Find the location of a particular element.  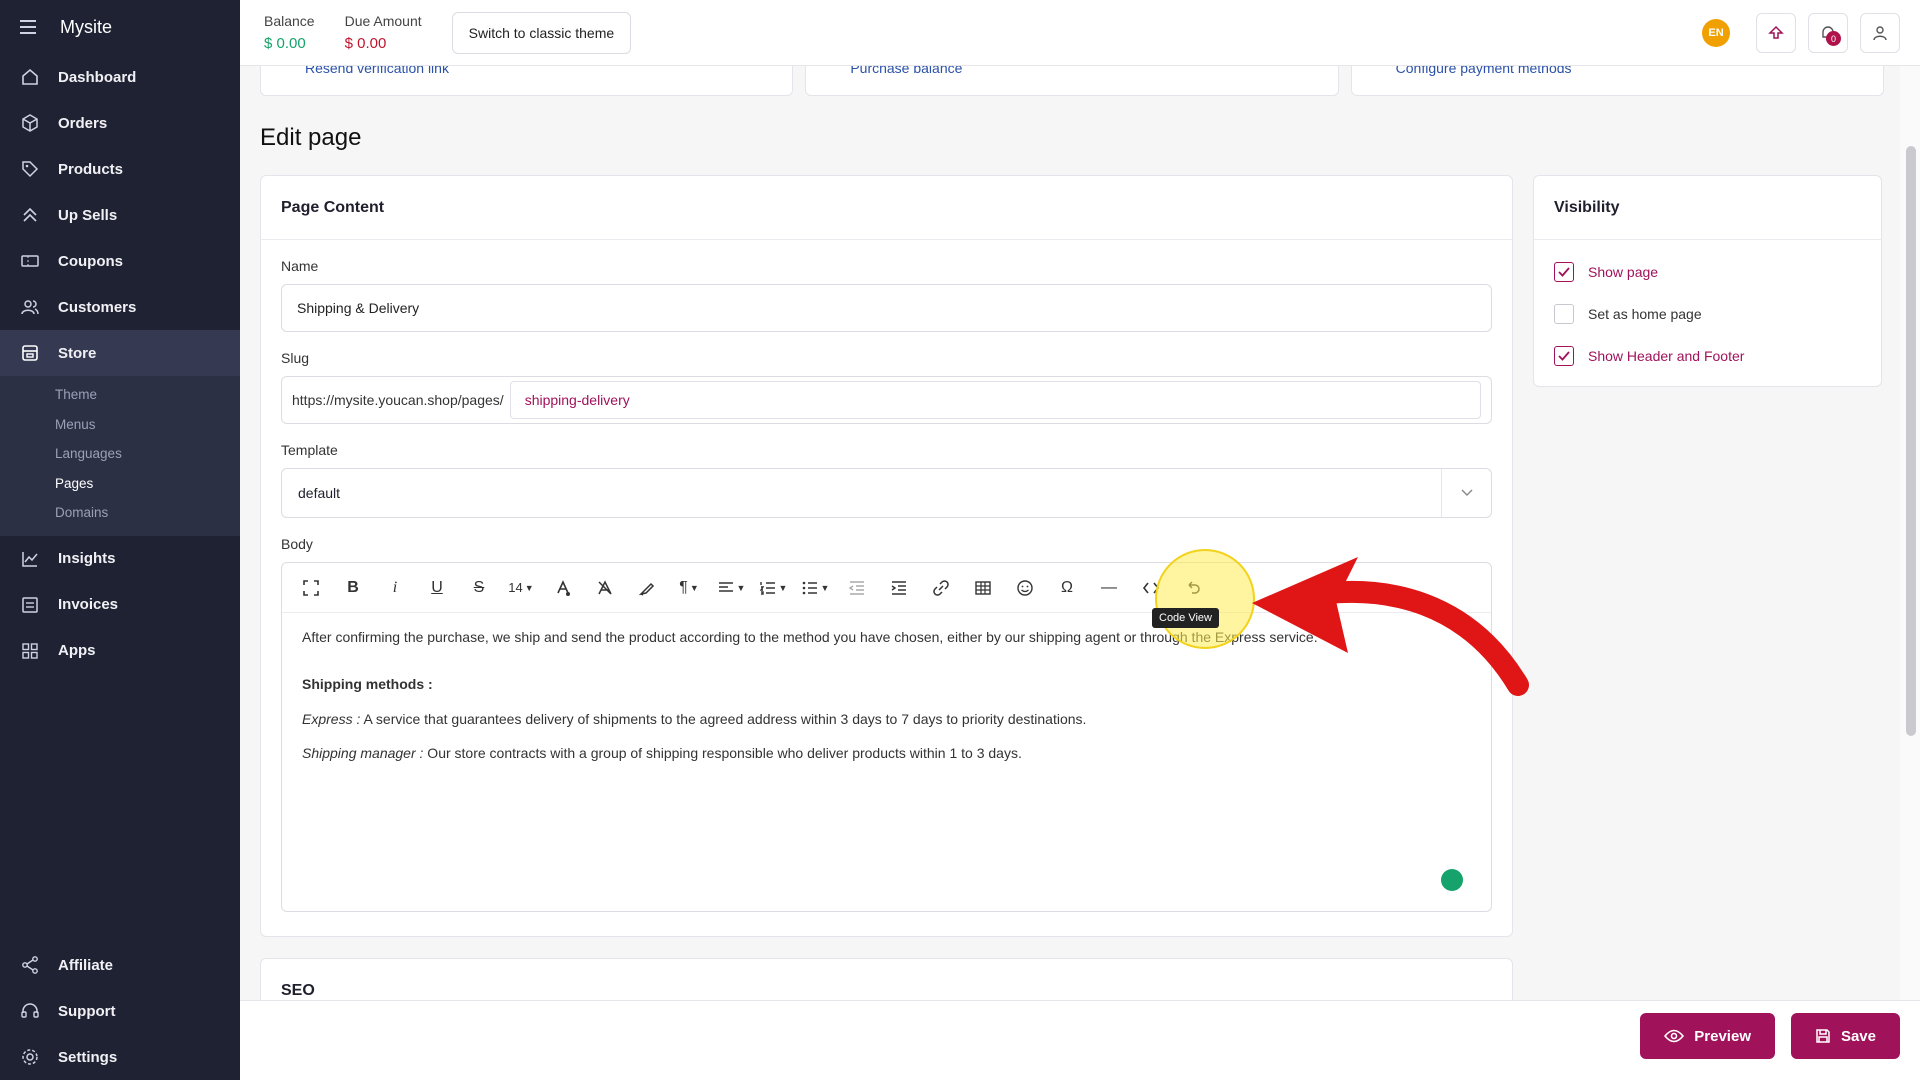

sidebar-item-label: Up Sells is located at coordinates (88, 215).